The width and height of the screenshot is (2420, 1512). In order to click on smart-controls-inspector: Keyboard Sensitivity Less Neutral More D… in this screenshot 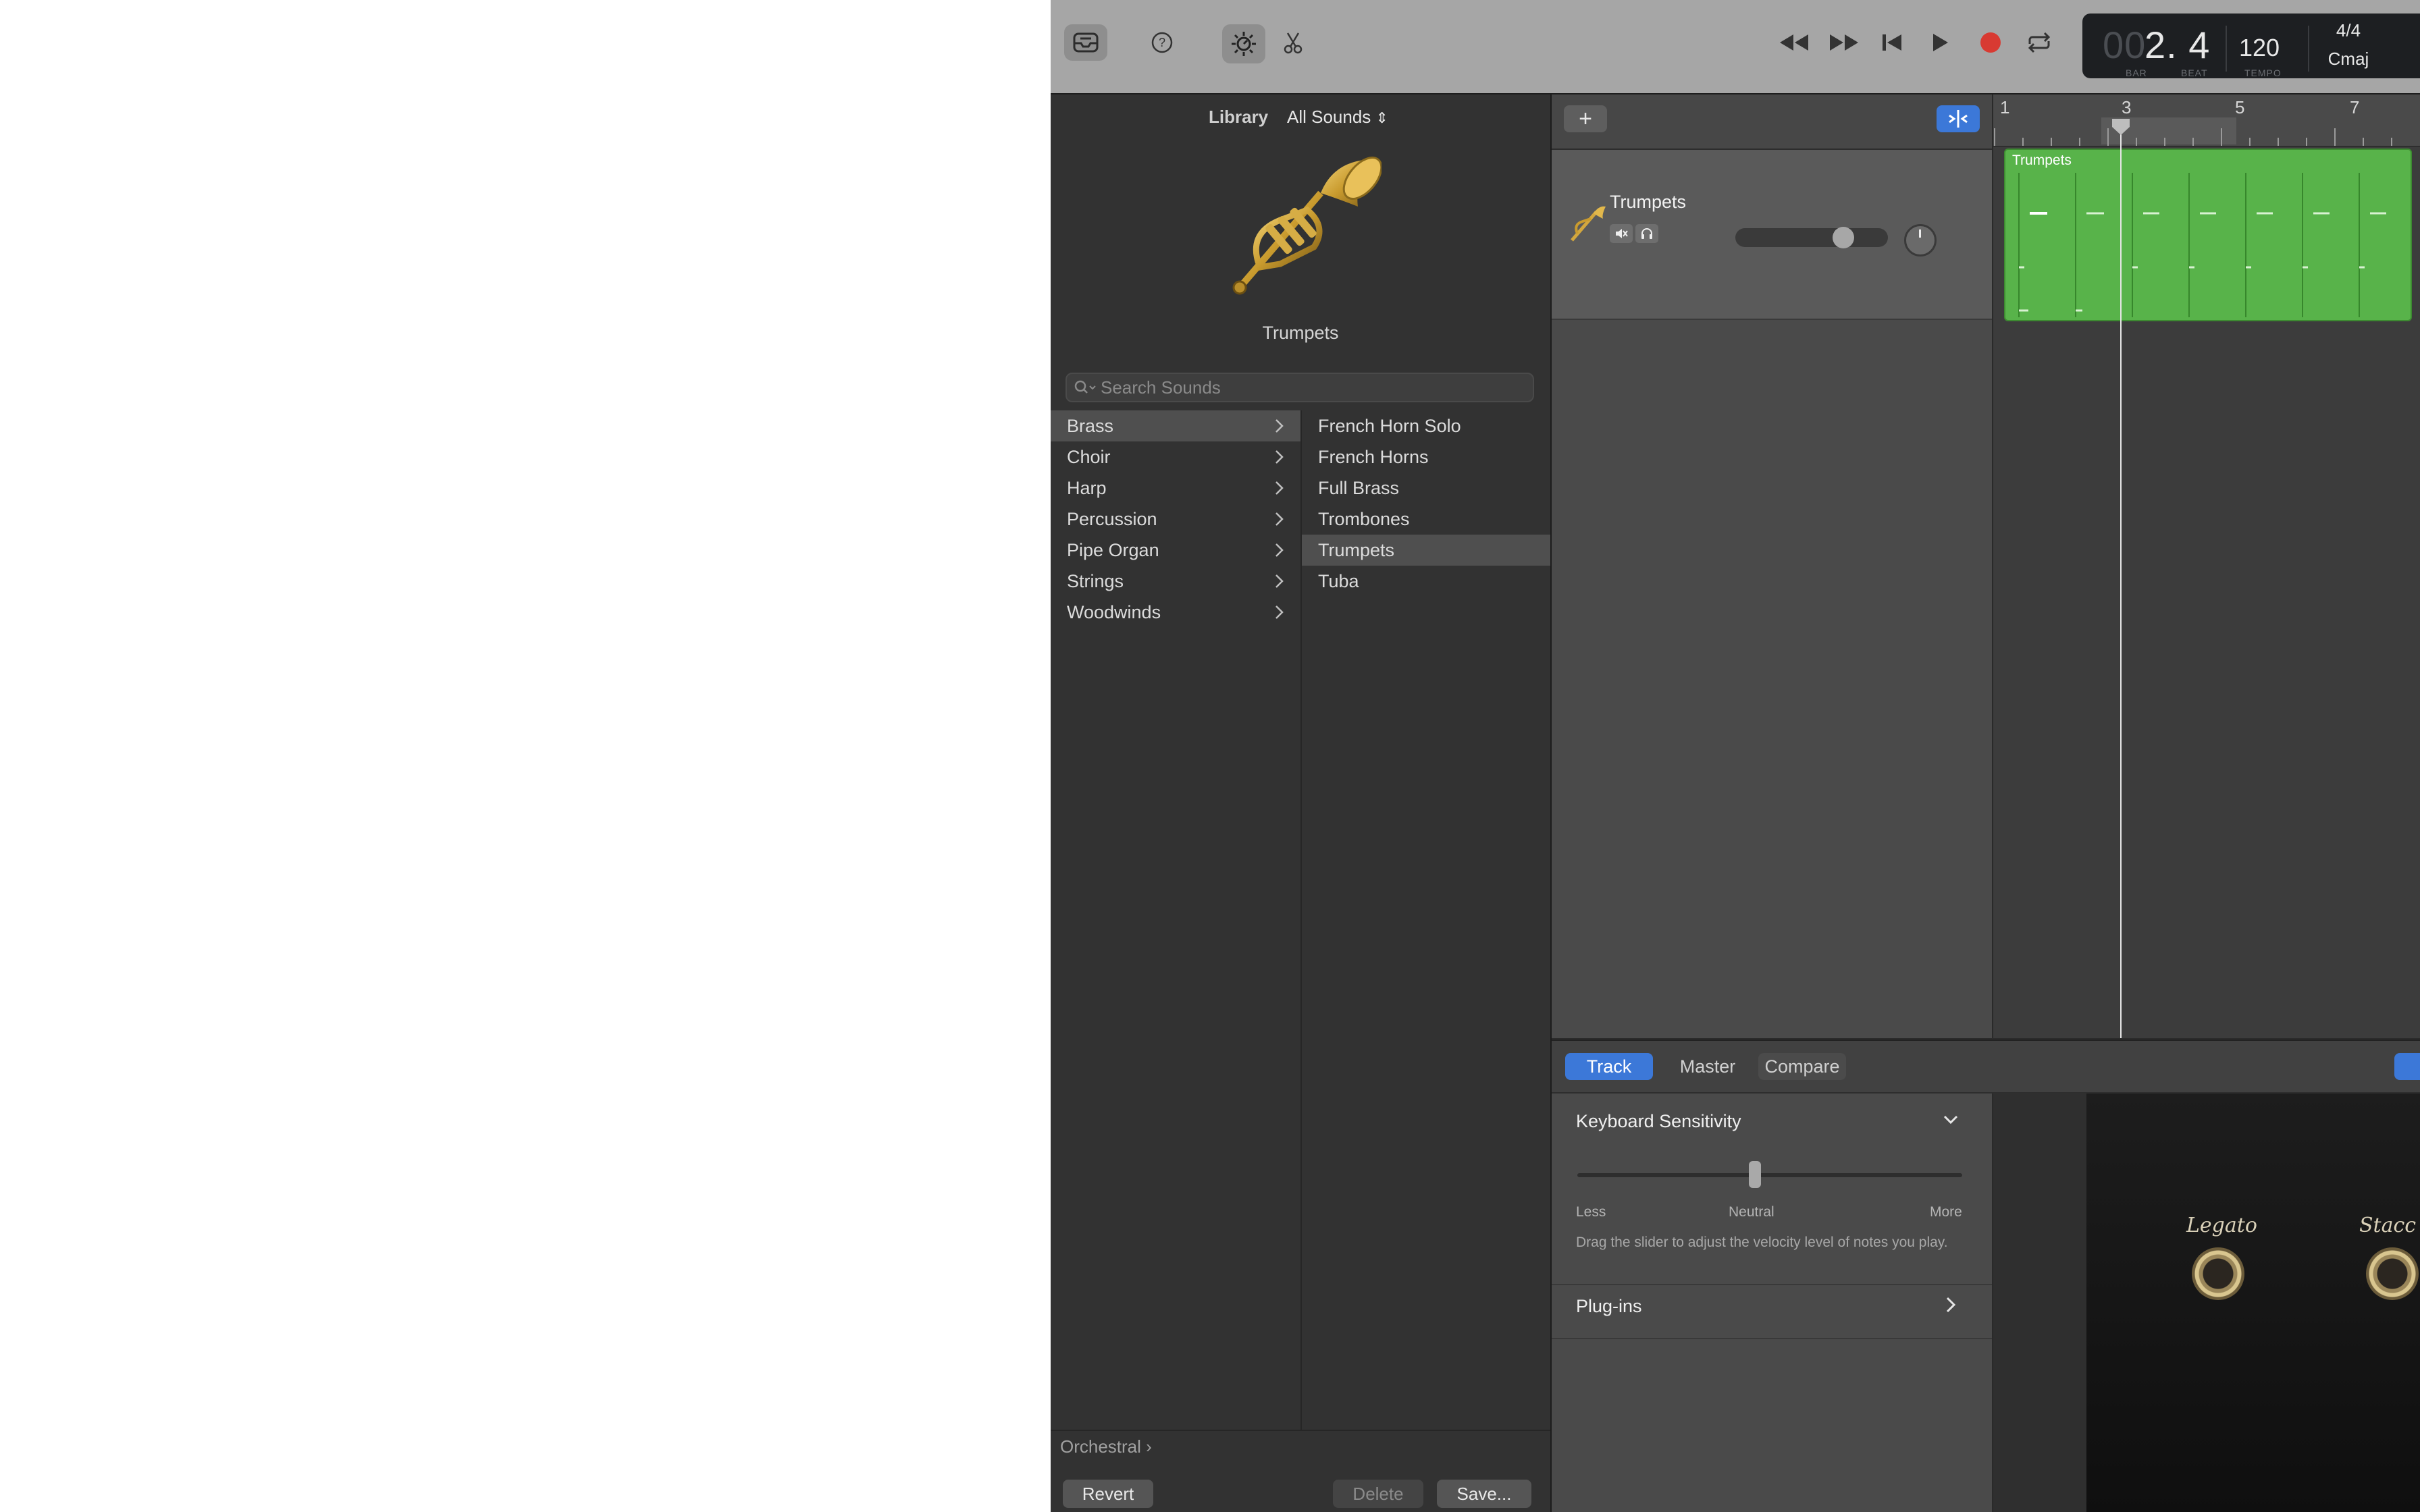, I will do `click(1772, 1303)`.